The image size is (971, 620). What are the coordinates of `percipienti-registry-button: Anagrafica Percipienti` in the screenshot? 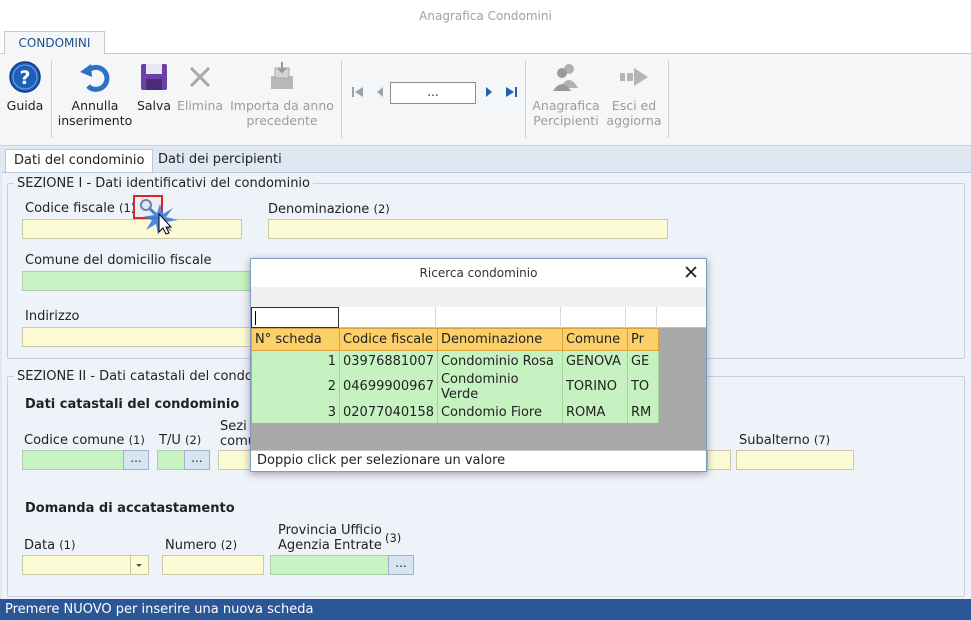 It's located at (566, 94).